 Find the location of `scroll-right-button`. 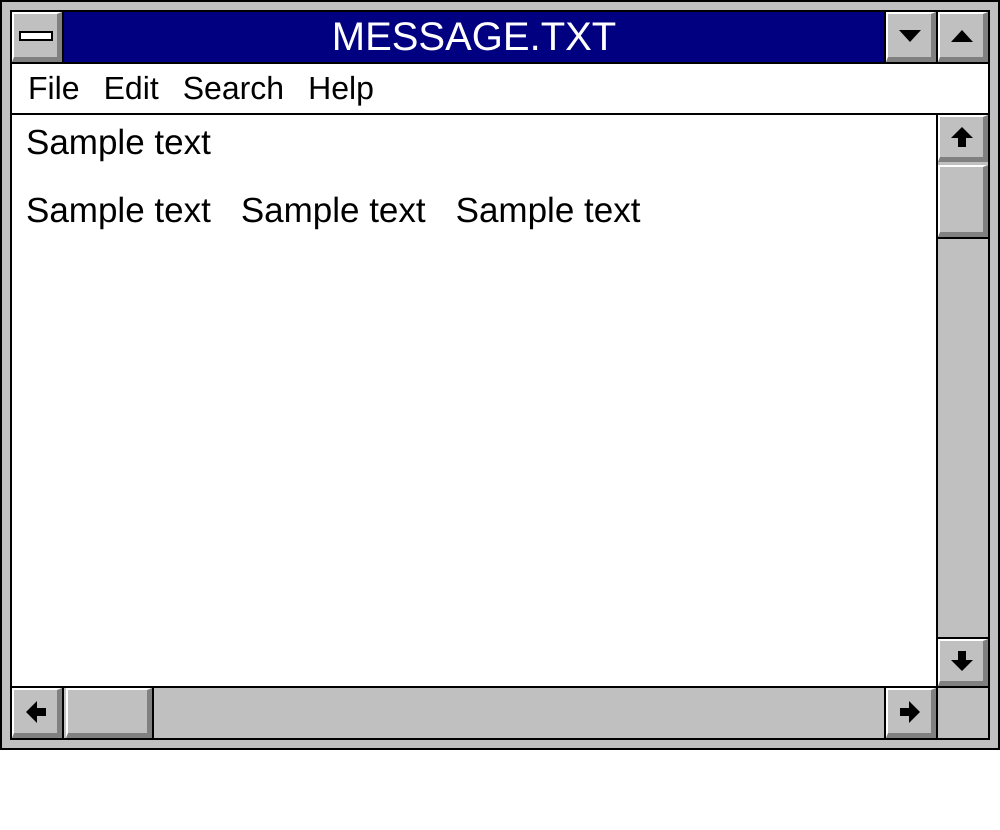

scroll-right-button is located at coordinates (911, 713).